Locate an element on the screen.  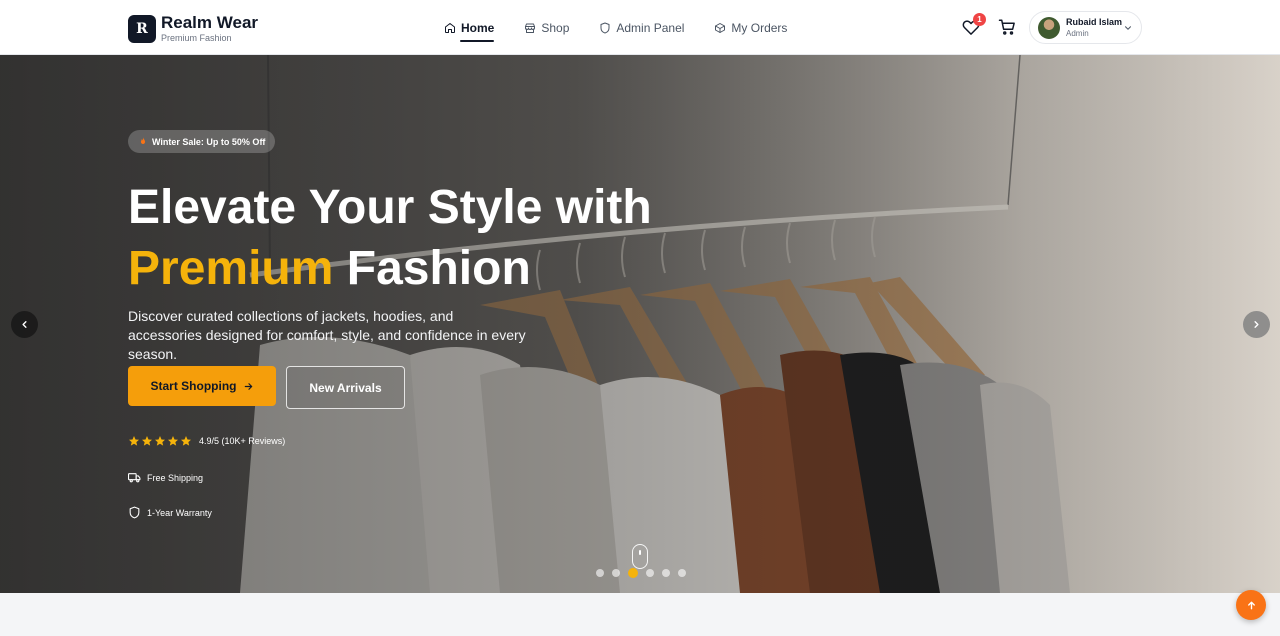
main-nav: Home Shop Admin Panel My Orders is located at coordinates (630, 27).